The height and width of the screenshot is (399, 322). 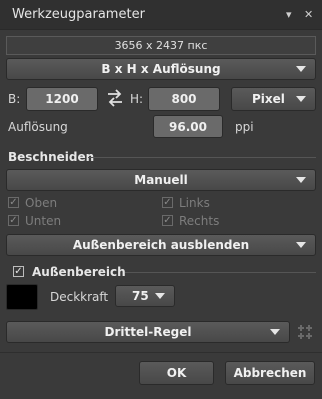 I want to click on top-checkbox-label: Oben, so click(x=41, y=203).